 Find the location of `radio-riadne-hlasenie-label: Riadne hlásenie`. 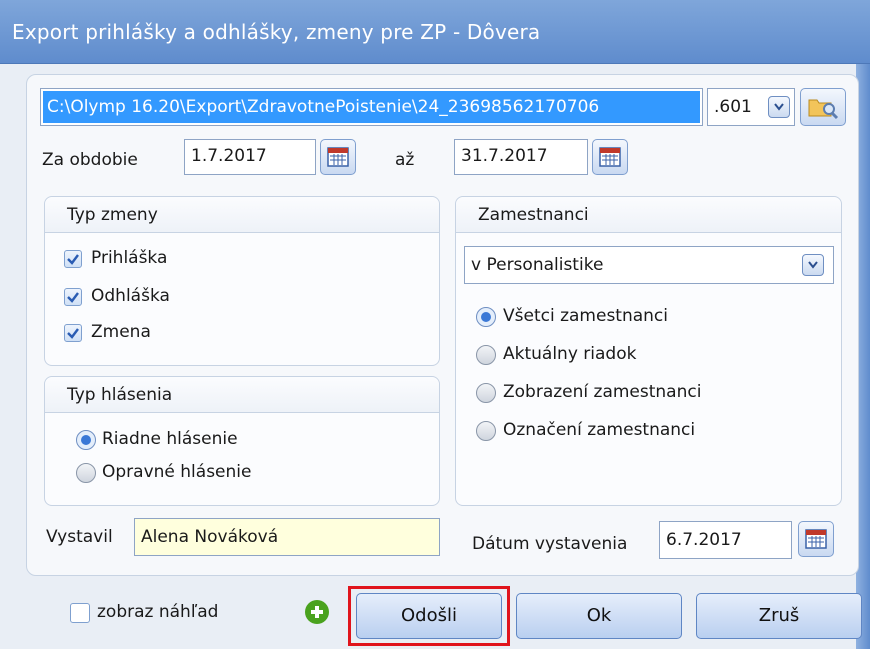

radio-riadne-hlasenie-label: Riadne hlásenie is located at coordinates (170, 439).